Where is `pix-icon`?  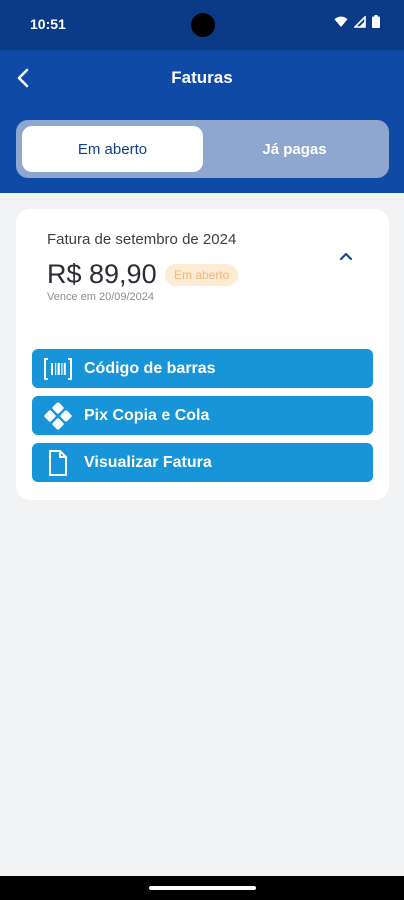 pix-icon is located at coordinates (58, 415).